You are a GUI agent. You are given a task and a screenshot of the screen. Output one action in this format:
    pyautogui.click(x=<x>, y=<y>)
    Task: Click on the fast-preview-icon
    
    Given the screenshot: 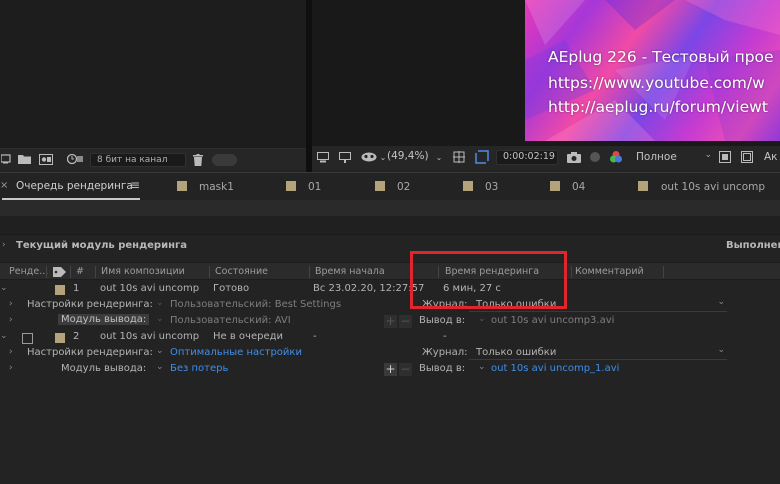 What is the action you would take?
    pyautogui.click(x=747, y=157)
    